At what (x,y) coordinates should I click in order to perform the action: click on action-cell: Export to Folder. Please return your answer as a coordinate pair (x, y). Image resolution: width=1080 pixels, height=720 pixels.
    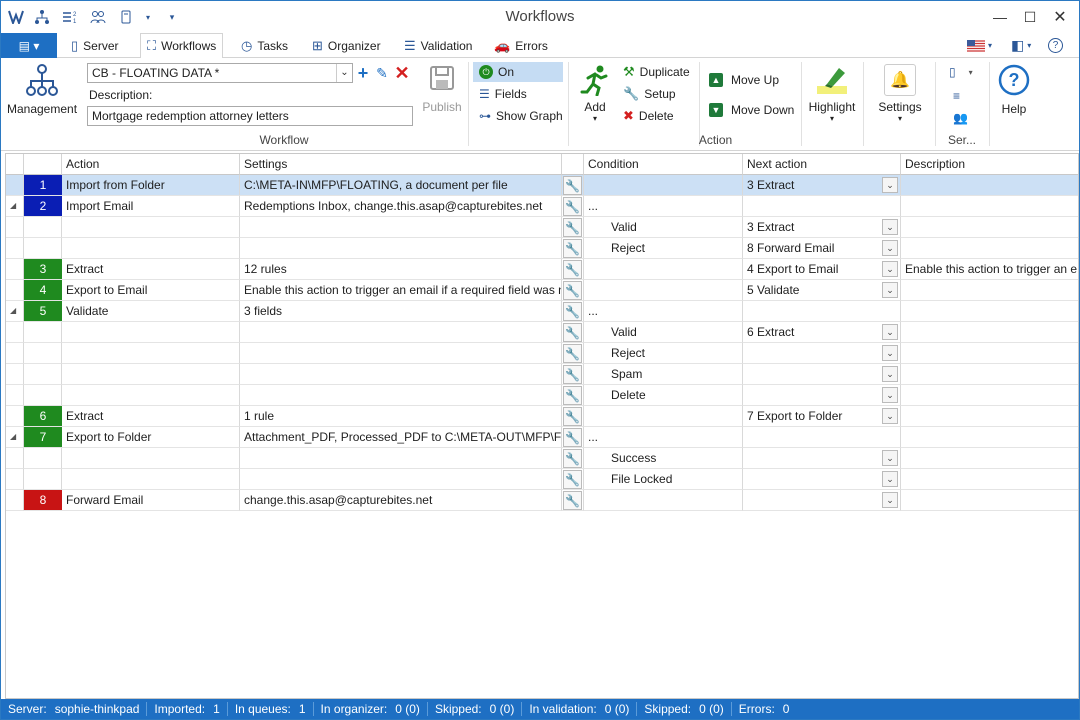
    Looking at the image, I should click on (151, 437).